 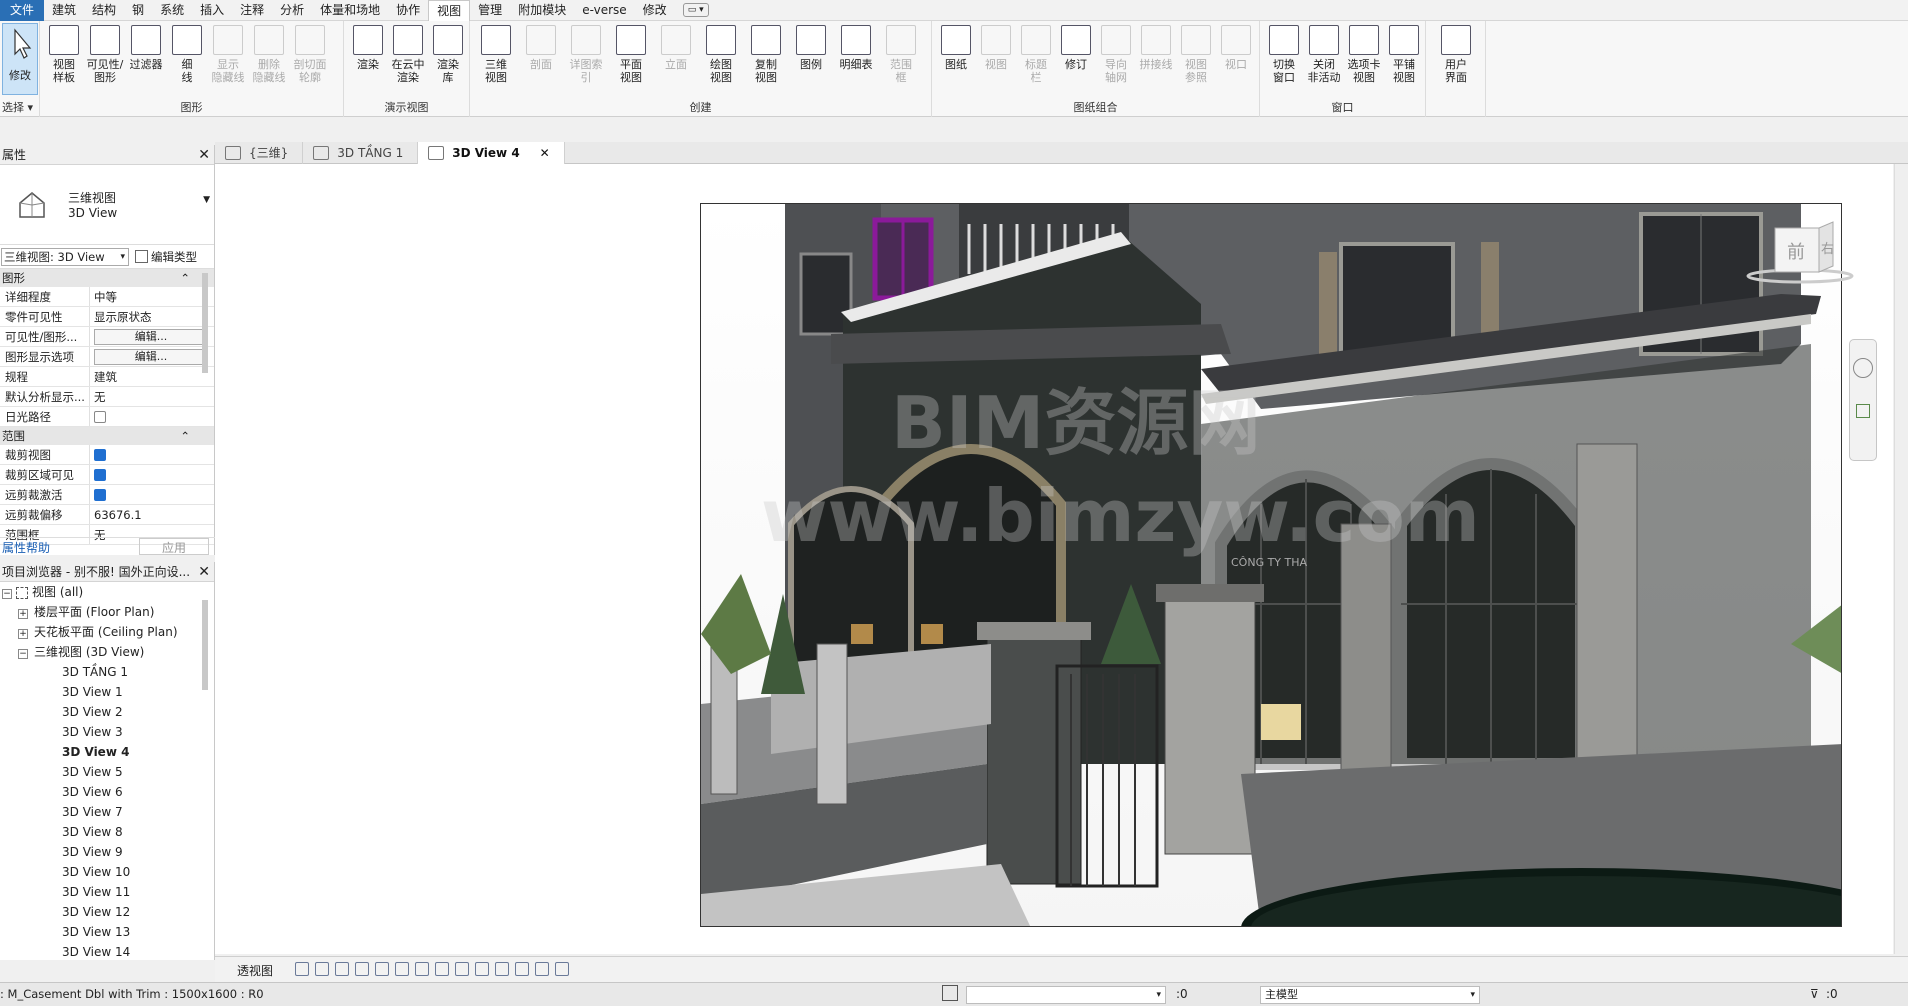 What do you see at coordinates (996, 48) in the screenshot?
I see `sheet-button-1: 视图` at bounding box center [996, 48].